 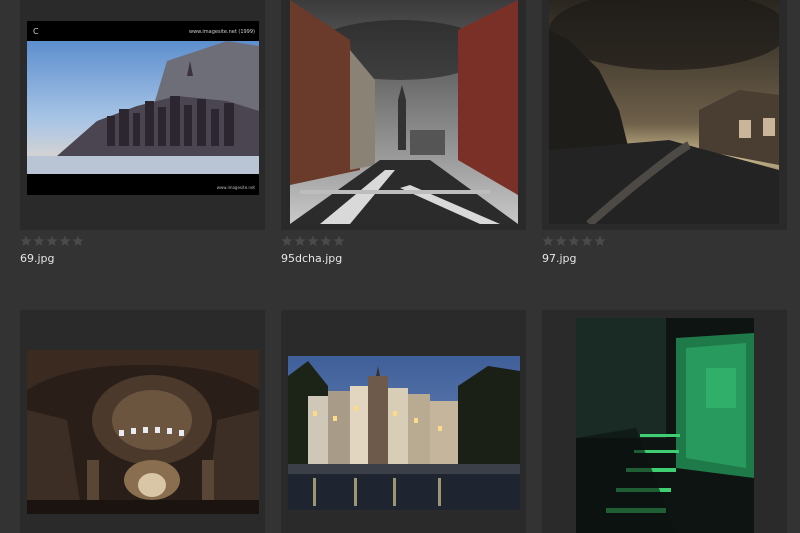 What do you see at coordinates (236, 187) in the screenshot?
I see `image-watermark-bottom: www.imagesite.net` at bounding box center [236, 187].